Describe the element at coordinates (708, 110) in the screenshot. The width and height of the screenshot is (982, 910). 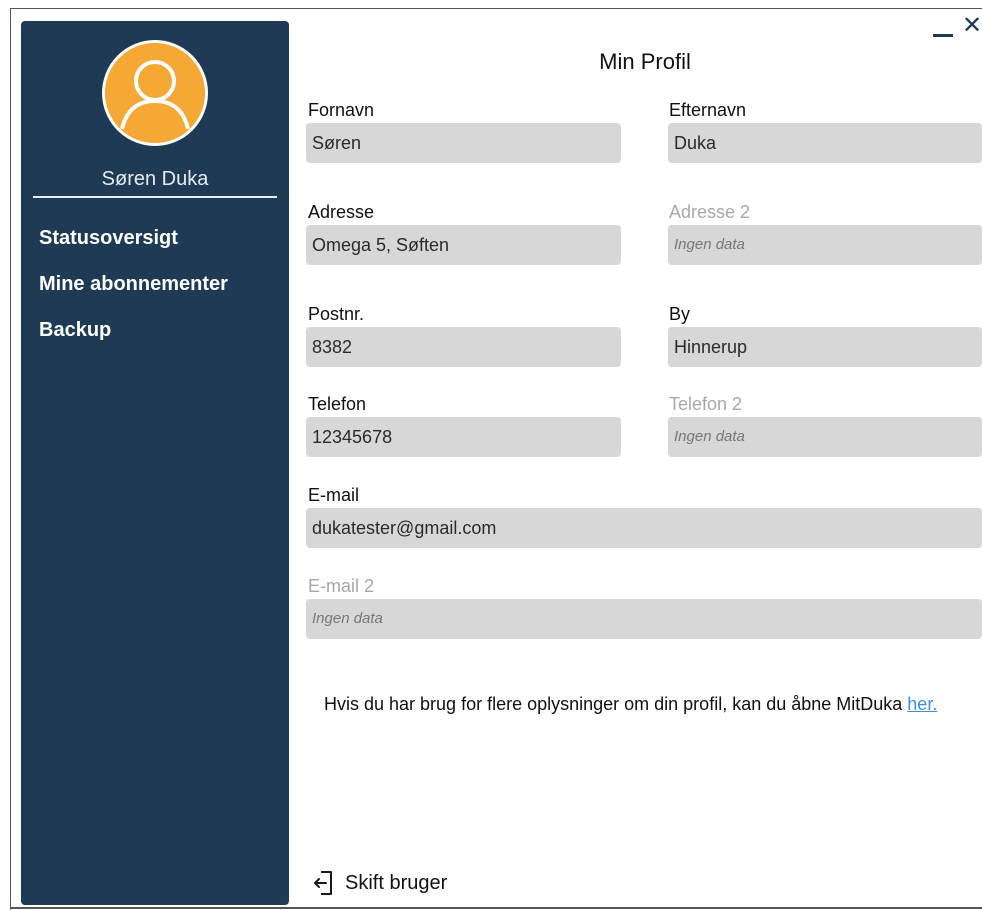
I see `efternavn-label: Efternavn` at that location.